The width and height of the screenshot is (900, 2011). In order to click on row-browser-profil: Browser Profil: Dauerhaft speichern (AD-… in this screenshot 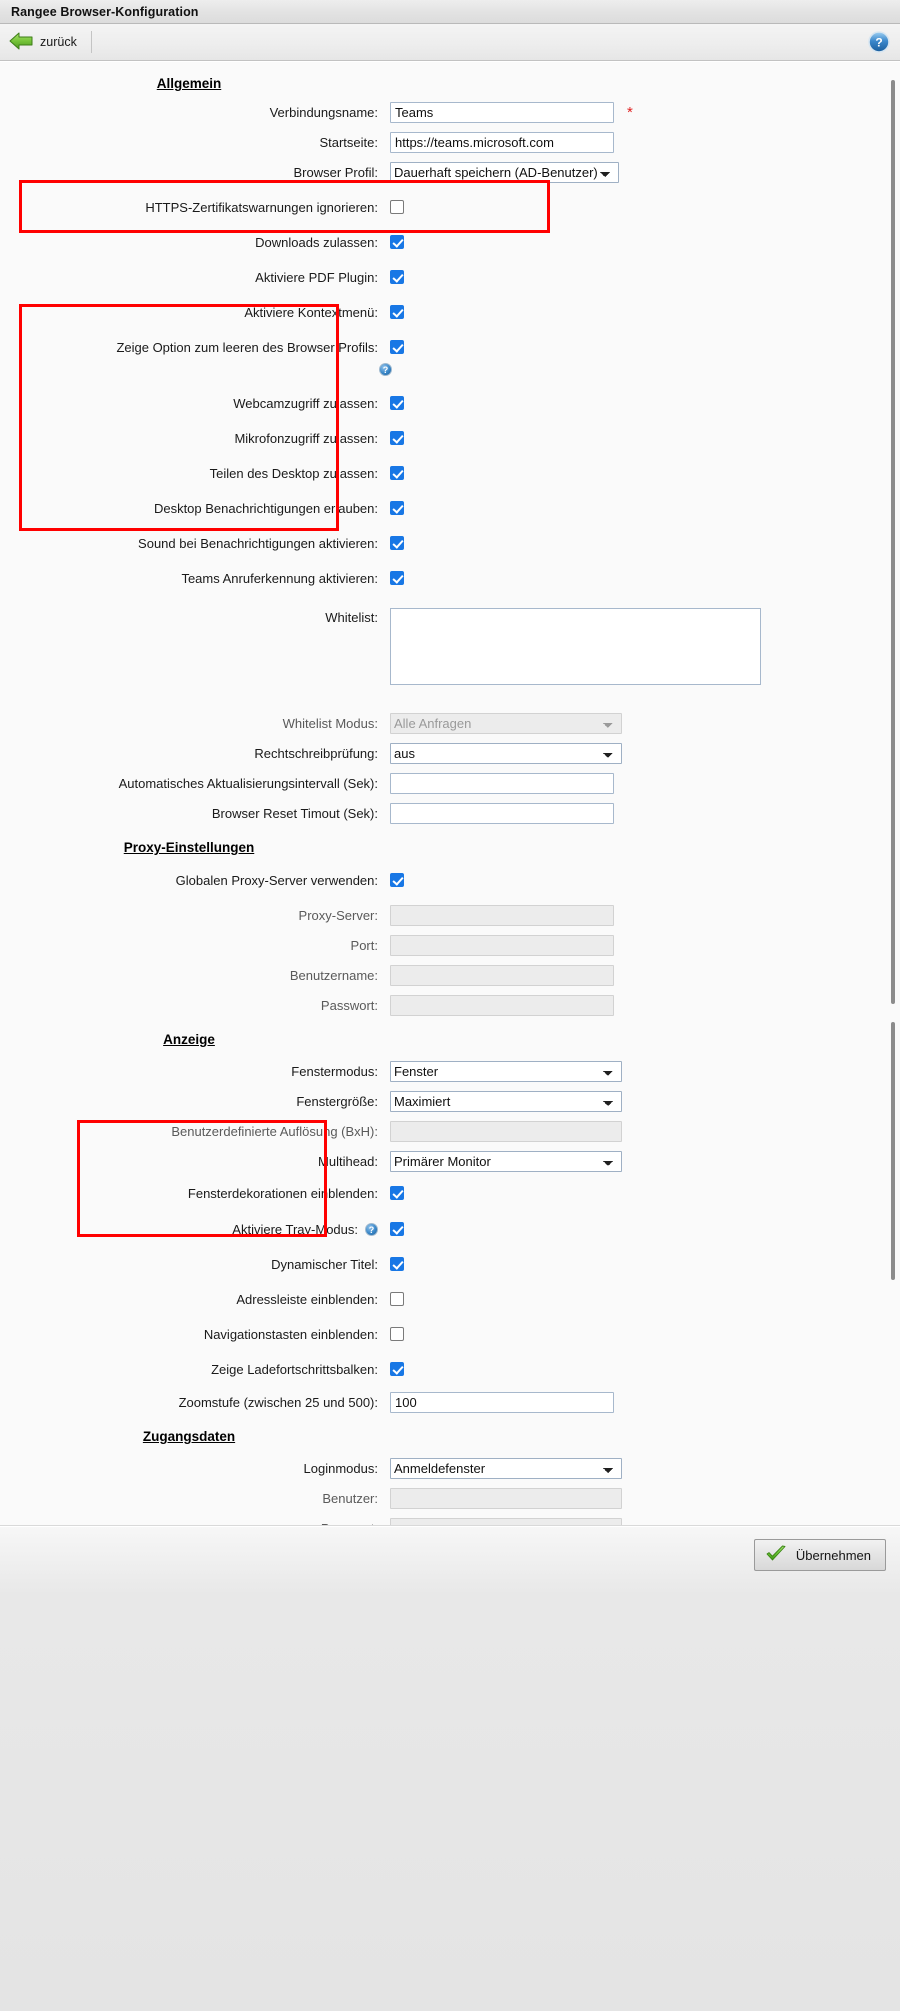, I will do `click(450, 172)`.